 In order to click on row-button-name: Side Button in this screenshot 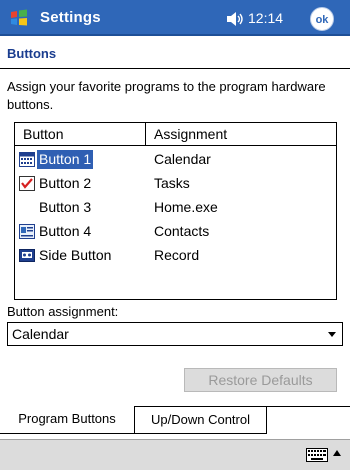, I will do `click(75, 255)`.